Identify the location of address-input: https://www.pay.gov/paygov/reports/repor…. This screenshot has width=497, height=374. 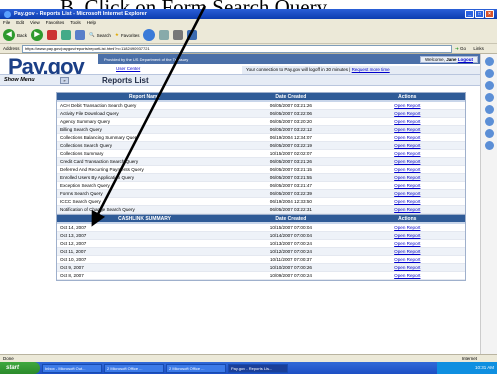
(237, 49).